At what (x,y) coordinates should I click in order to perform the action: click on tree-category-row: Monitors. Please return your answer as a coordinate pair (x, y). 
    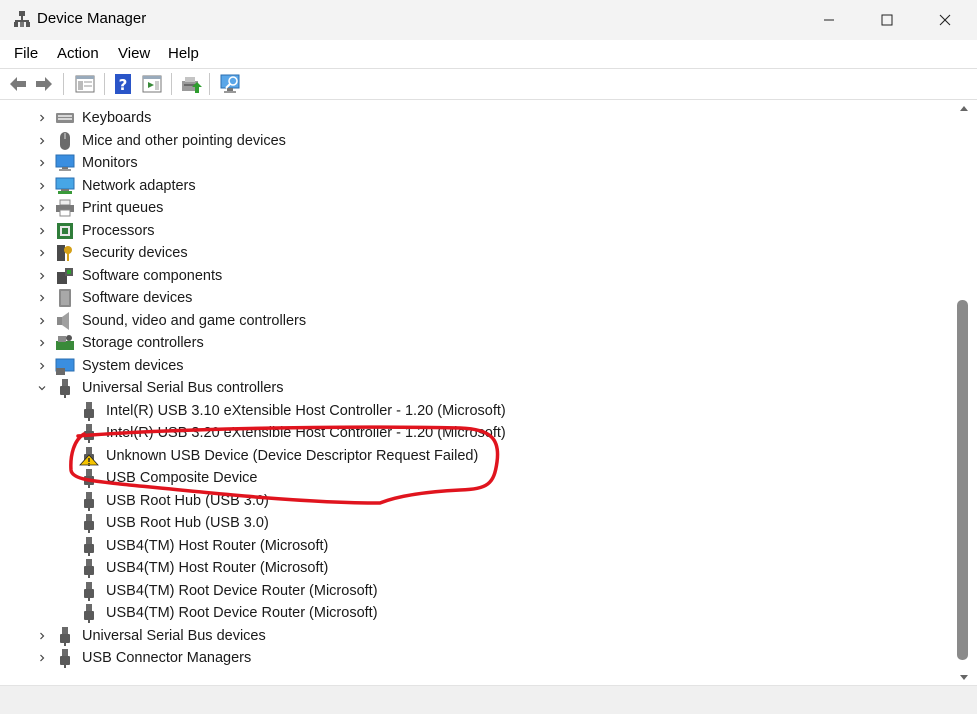
    Looking at the image, I should click on (474, 163).